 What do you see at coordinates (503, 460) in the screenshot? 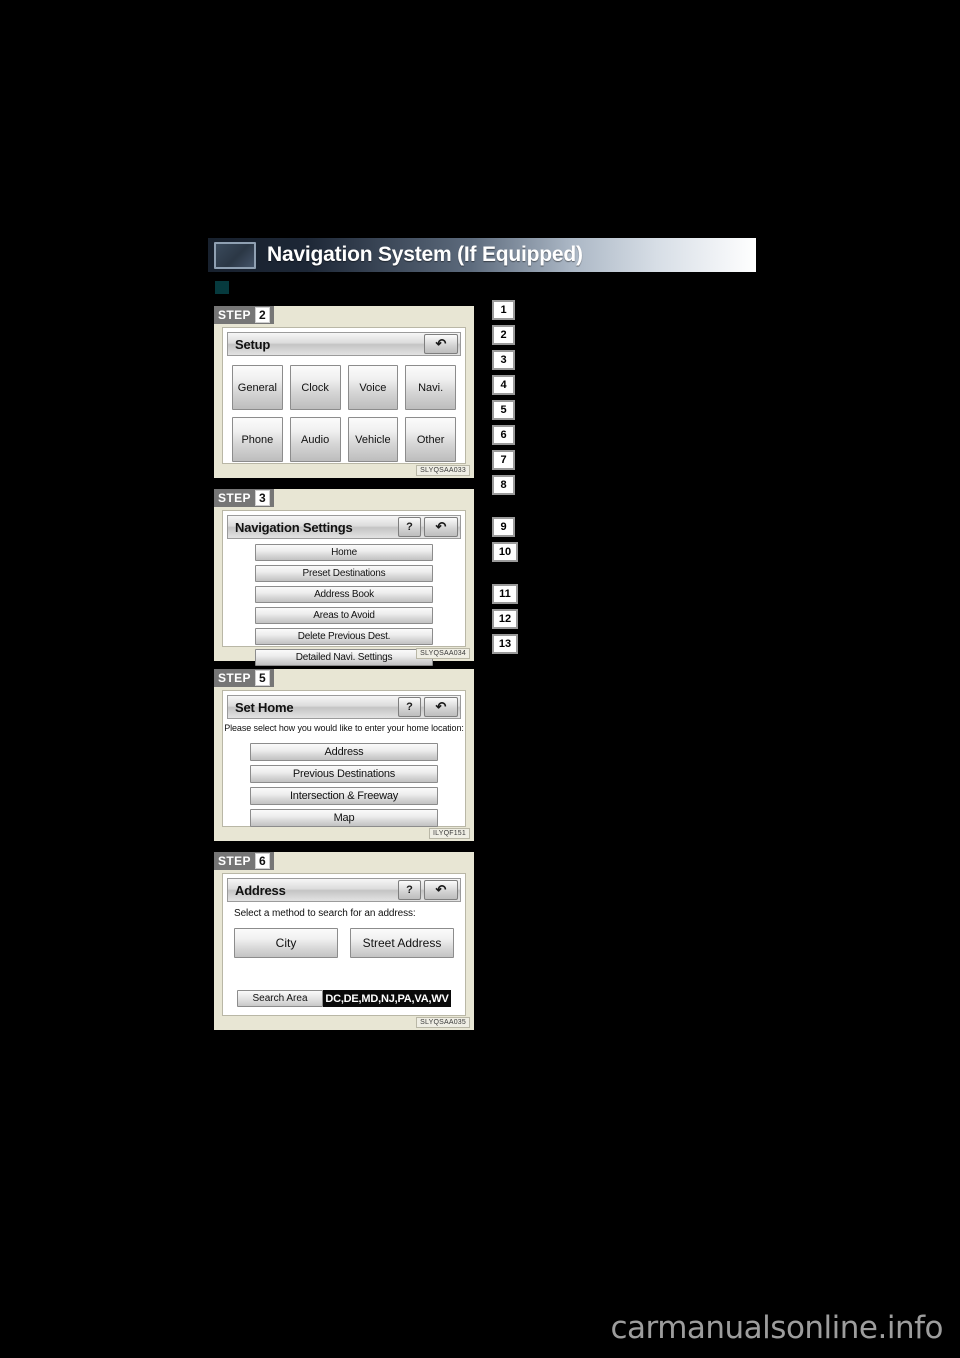
I see `callout-marker-7: 7` at bounding box center [503, 460].